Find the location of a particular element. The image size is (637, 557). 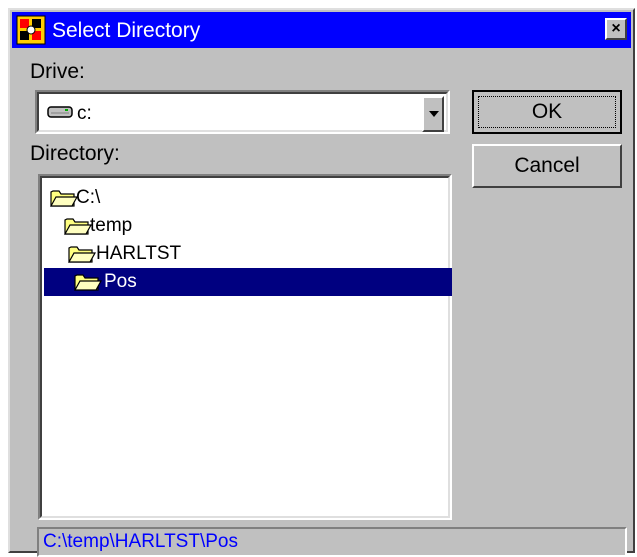

cancel-button: Cancel is located at coordinates (547, 166).